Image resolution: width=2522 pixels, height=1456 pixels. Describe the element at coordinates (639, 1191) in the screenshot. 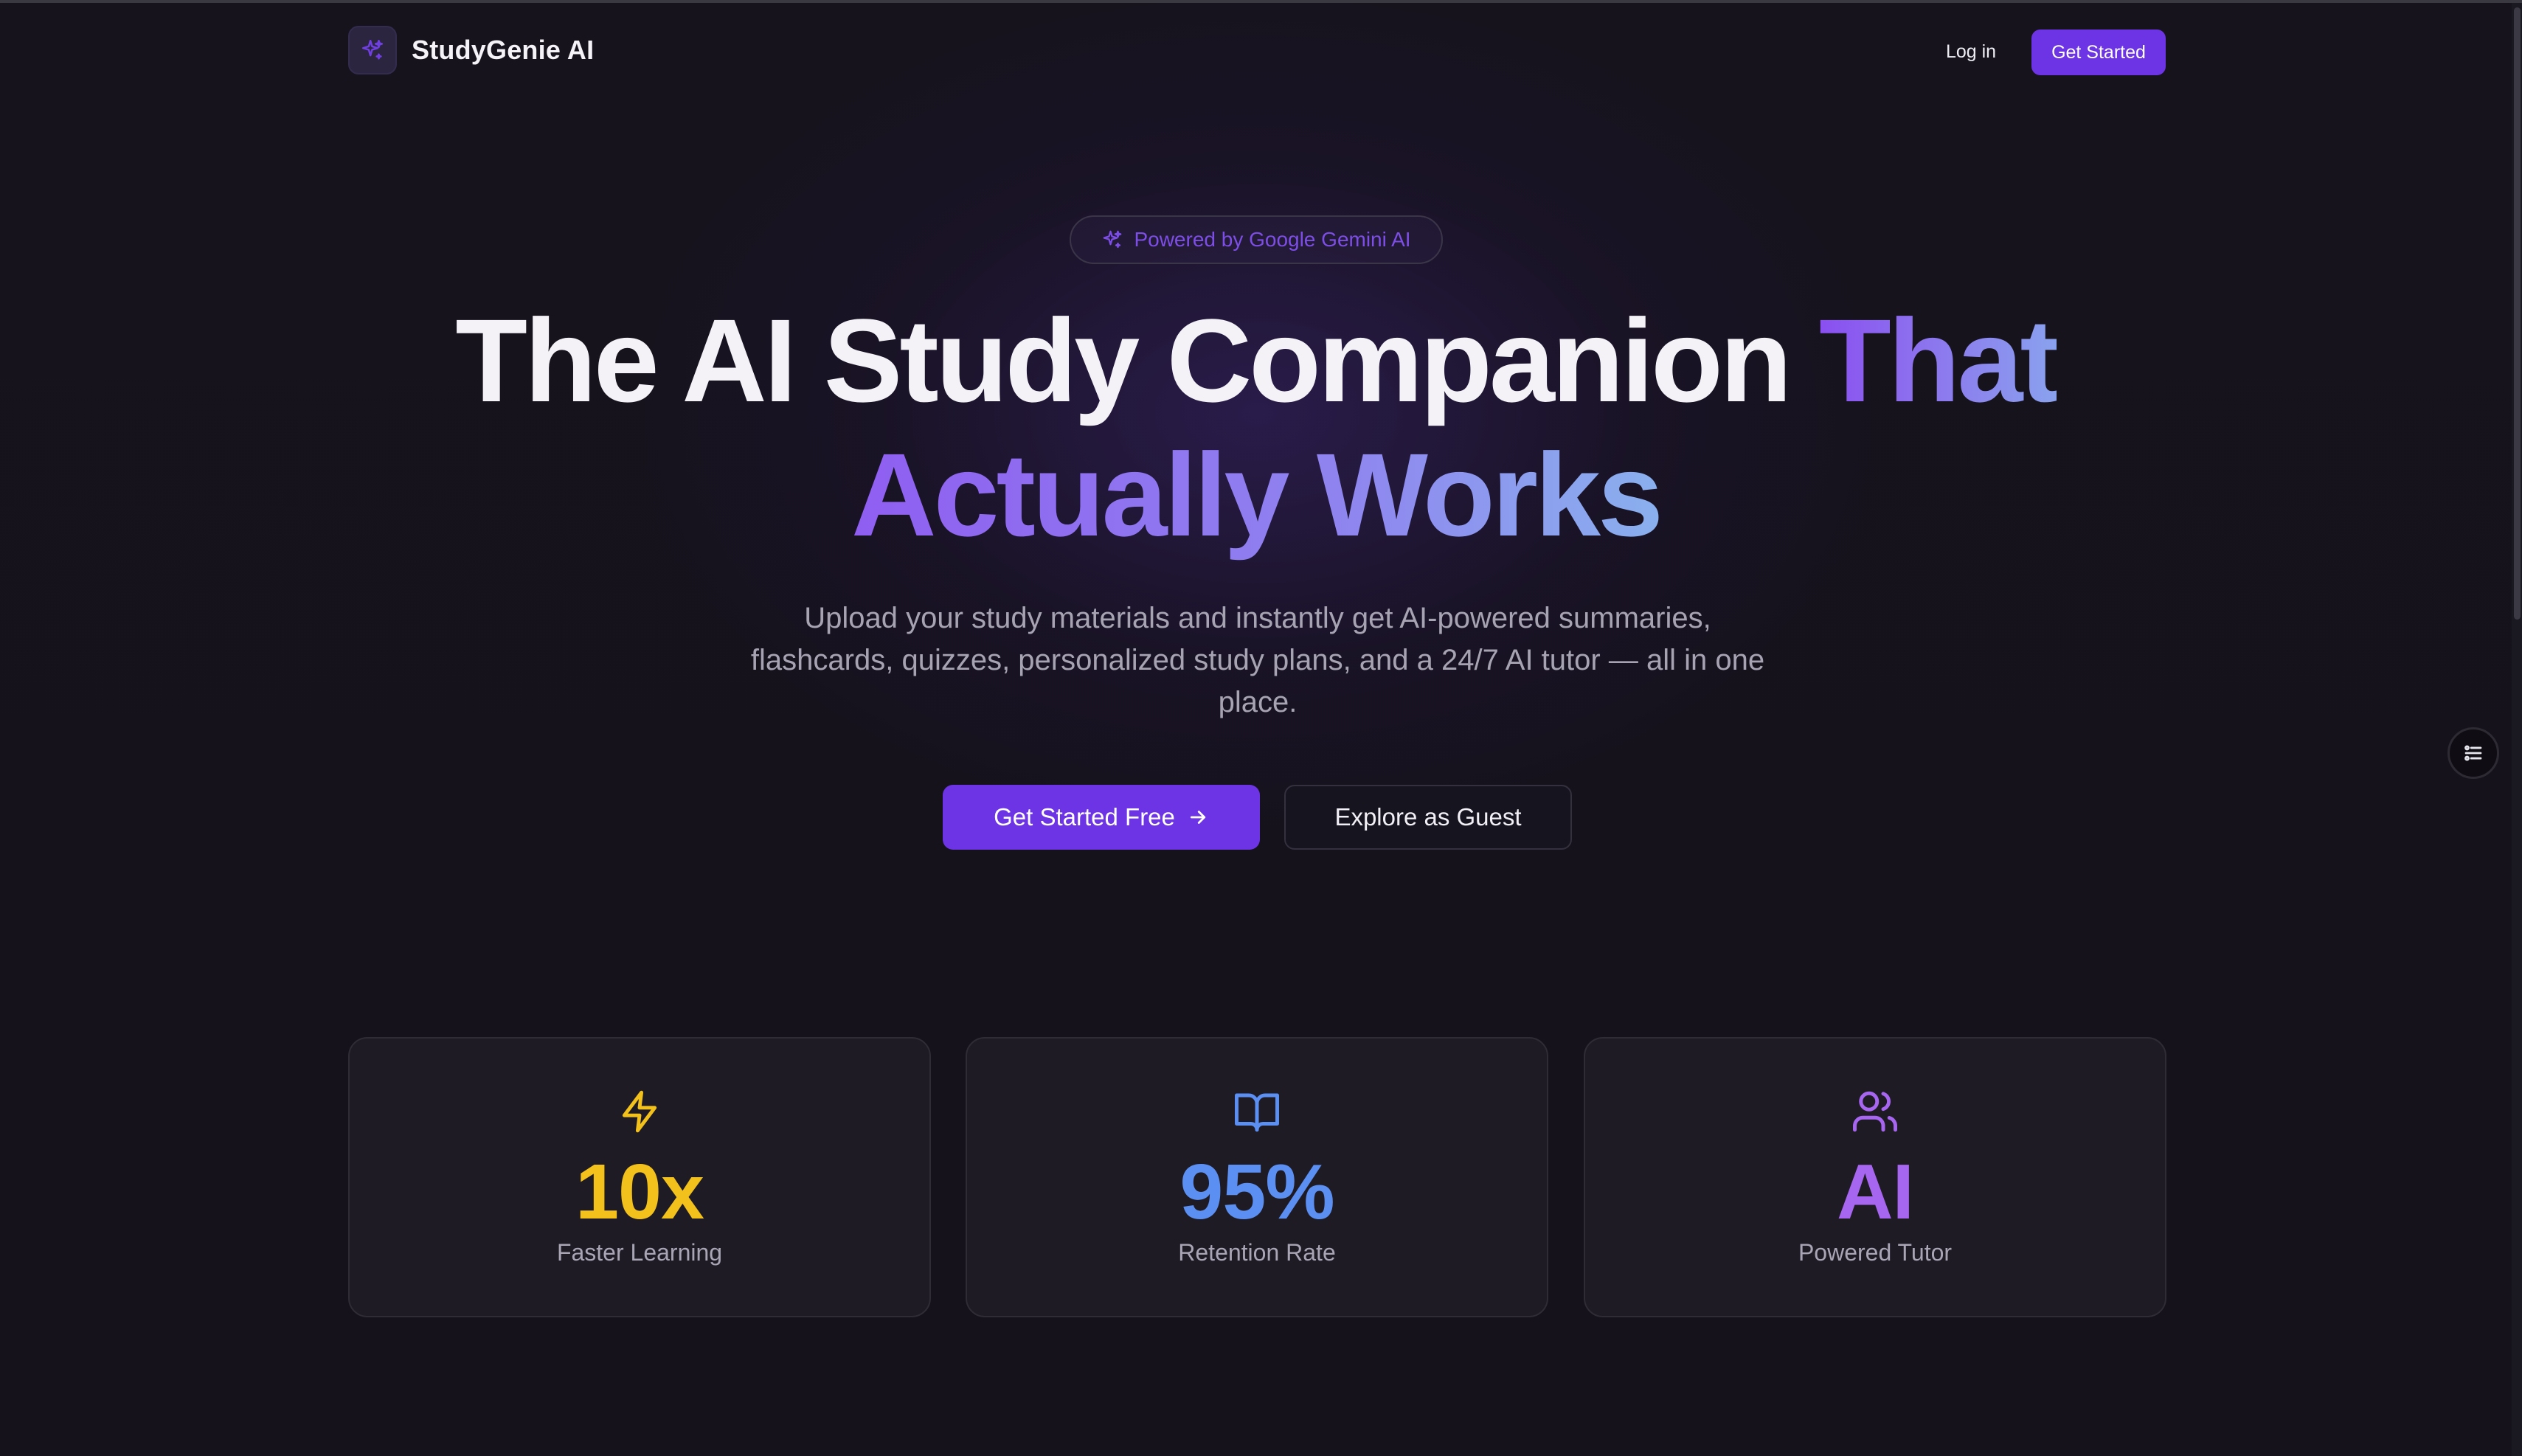

I see `stat-value: 10x` at that location.